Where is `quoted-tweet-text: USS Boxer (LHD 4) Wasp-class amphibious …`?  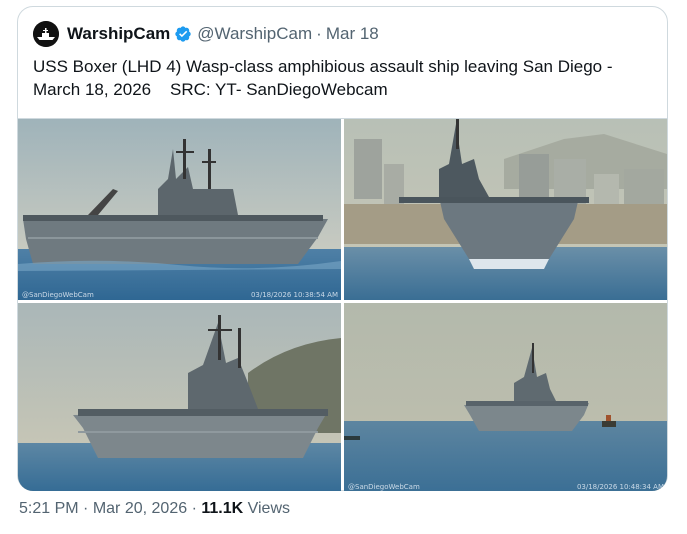
quoted-tweet-text: USS Boxer (LHD 4) Wasp-class amphibious … is located at coordinates (323, 78).